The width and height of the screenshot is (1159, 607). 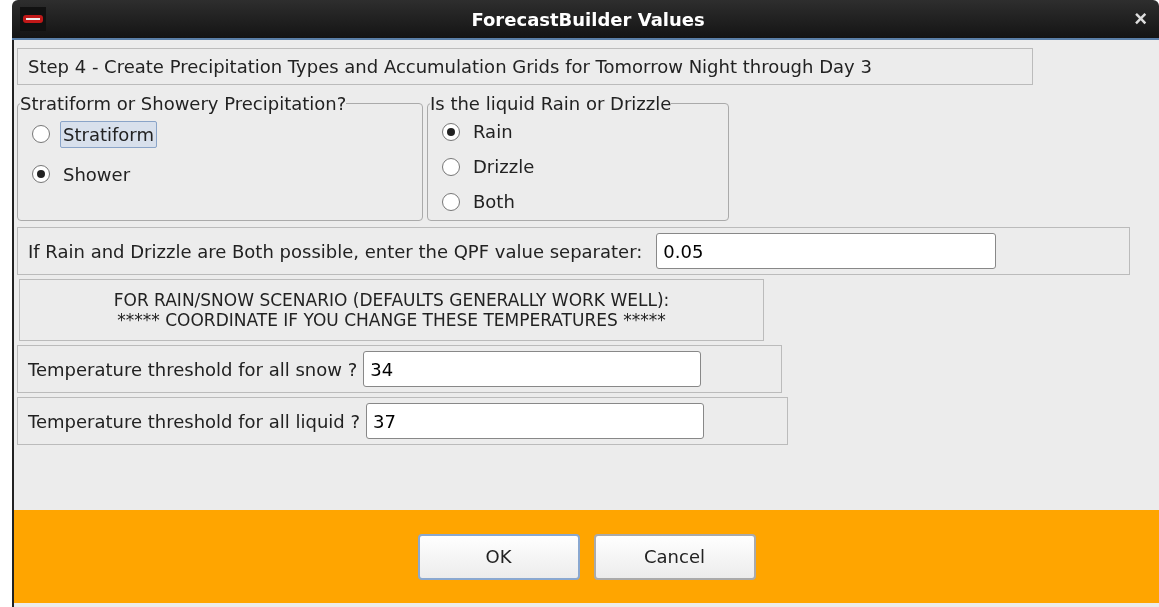 I want to click on app-logo-icon, so click(x=33, y=19).